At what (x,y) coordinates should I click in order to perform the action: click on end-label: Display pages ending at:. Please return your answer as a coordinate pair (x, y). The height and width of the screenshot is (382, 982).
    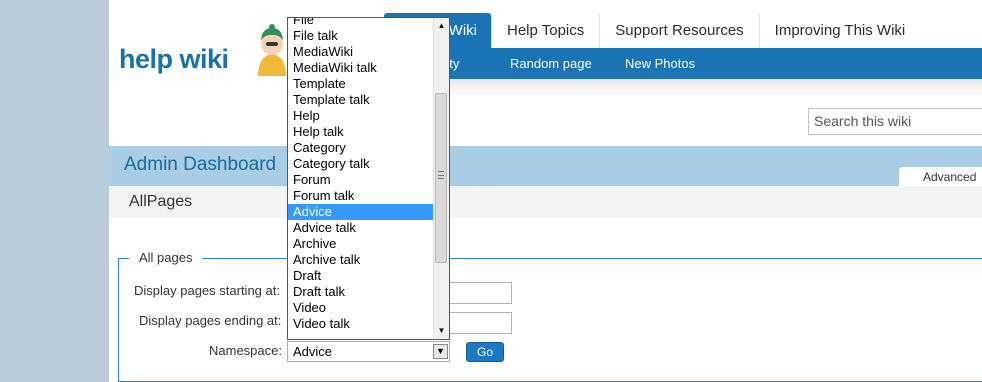
    Looking at the image, I should click on (210, 320).